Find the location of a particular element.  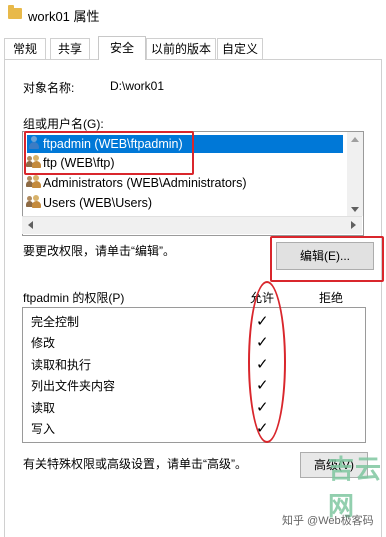

title-bar: work01 属性 is located at coordinates (193, 15).